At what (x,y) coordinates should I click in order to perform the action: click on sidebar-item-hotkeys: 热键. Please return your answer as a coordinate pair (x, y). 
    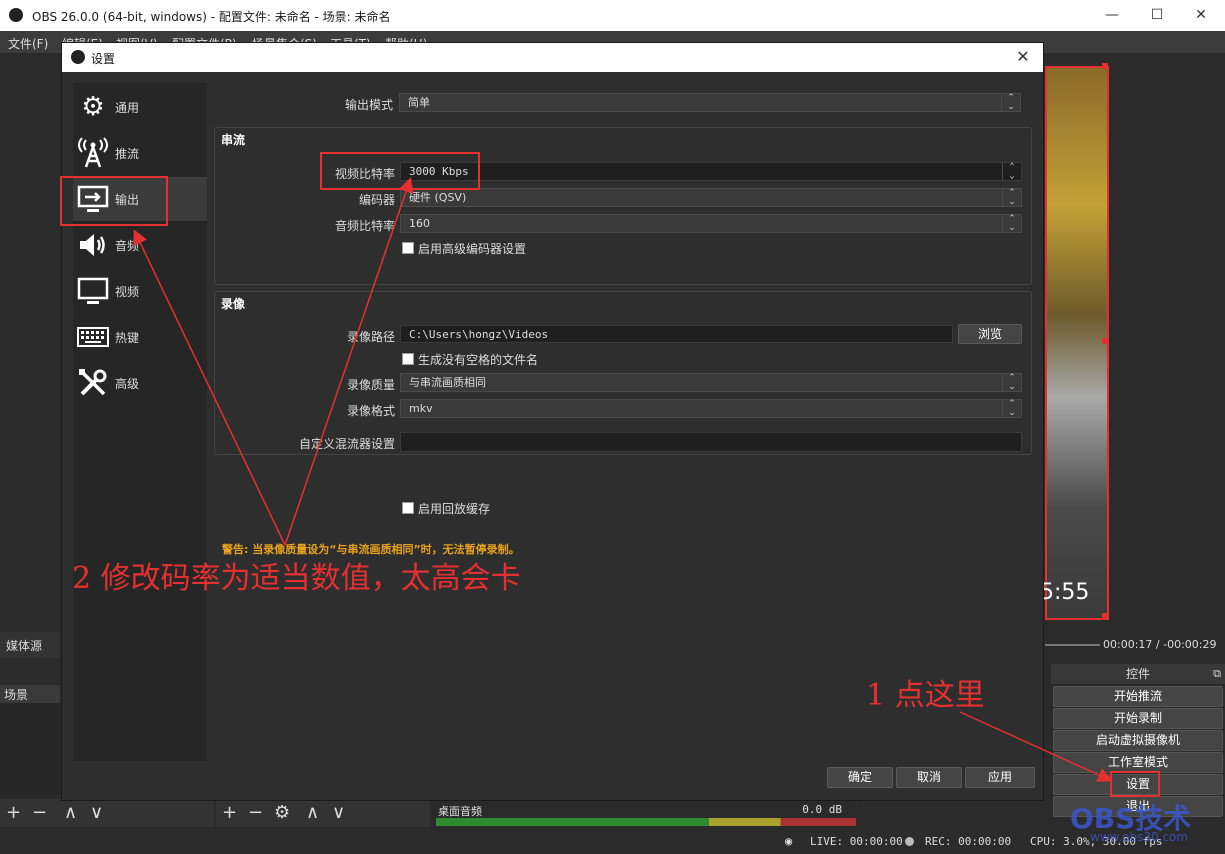
    Looking at the image, I should click on (140, 337).